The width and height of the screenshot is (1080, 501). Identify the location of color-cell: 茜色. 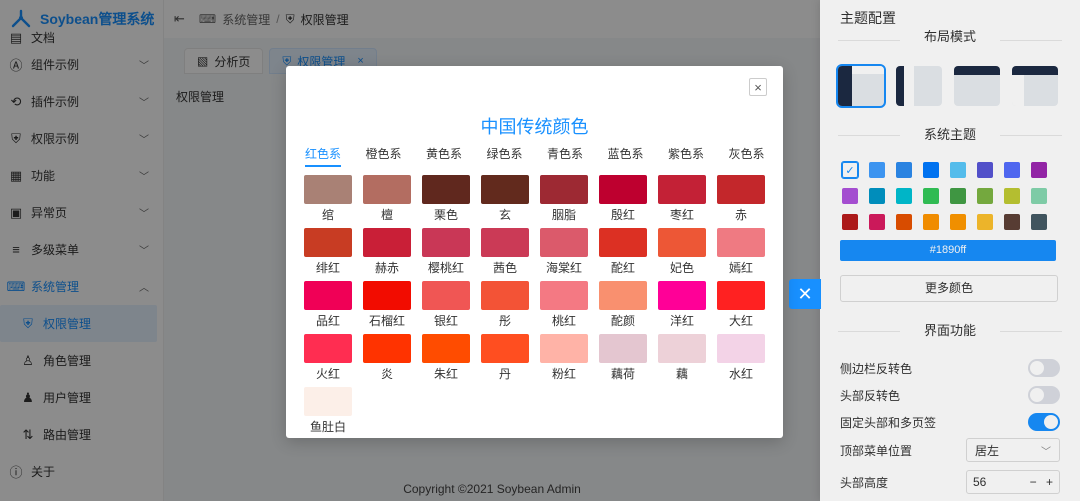
(505, 252).